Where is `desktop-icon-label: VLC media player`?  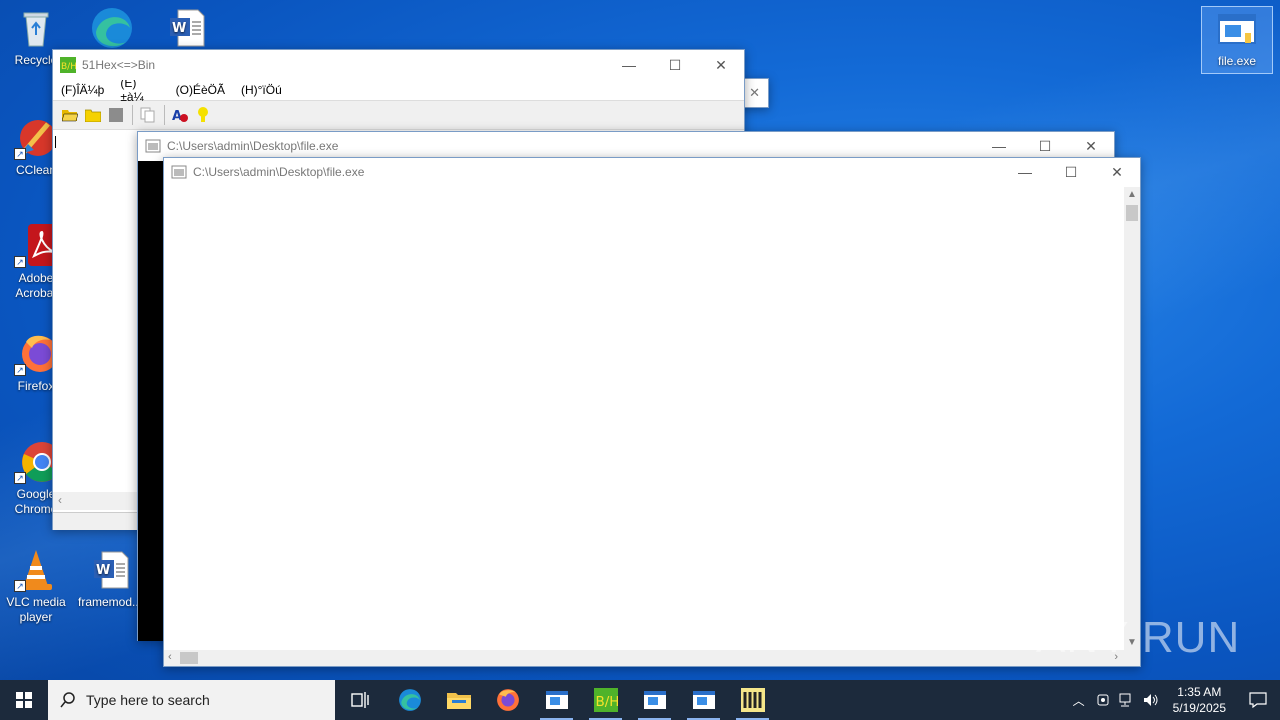 desktop-icon-label: VLC media player is located at coordinates (36, 609).